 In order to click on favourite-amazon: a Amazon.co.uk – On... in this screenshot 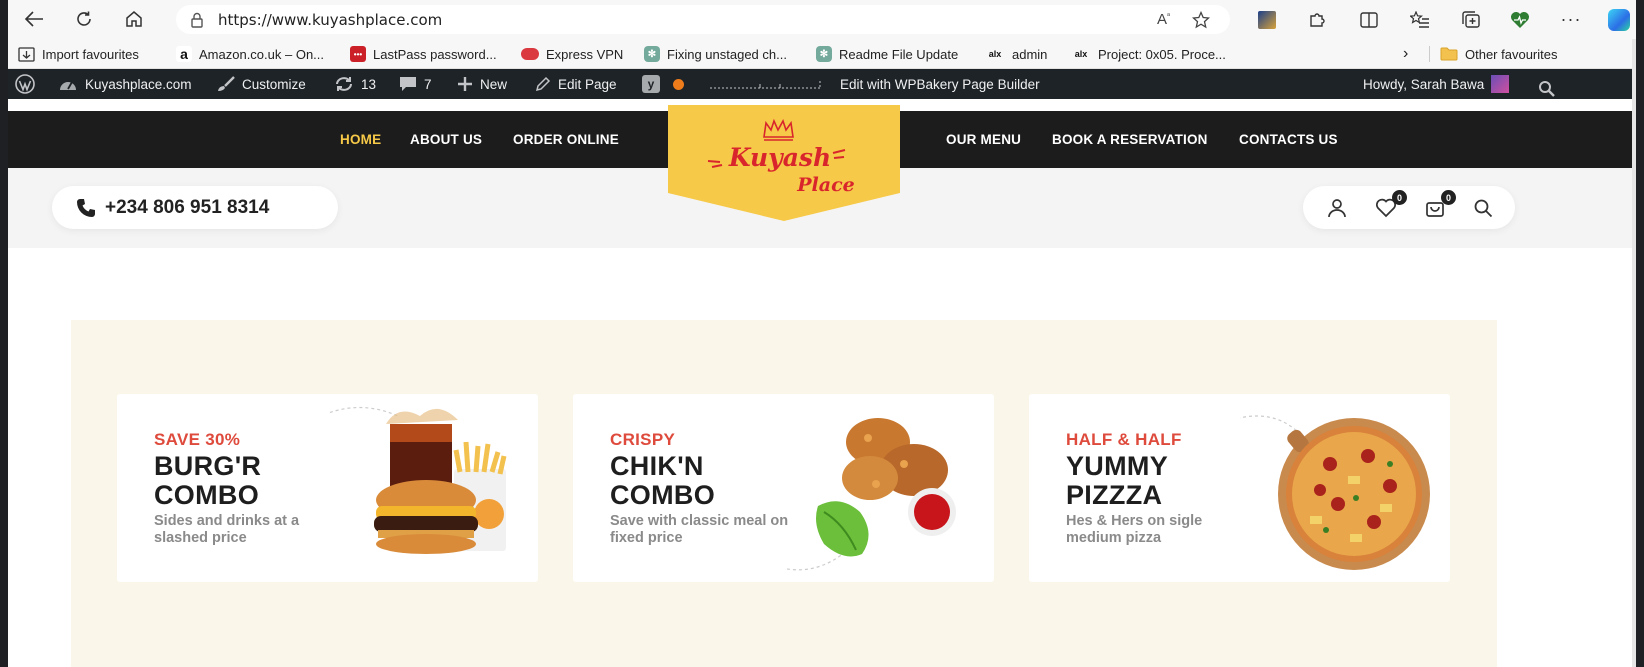, I will do `click(250, 54)`.